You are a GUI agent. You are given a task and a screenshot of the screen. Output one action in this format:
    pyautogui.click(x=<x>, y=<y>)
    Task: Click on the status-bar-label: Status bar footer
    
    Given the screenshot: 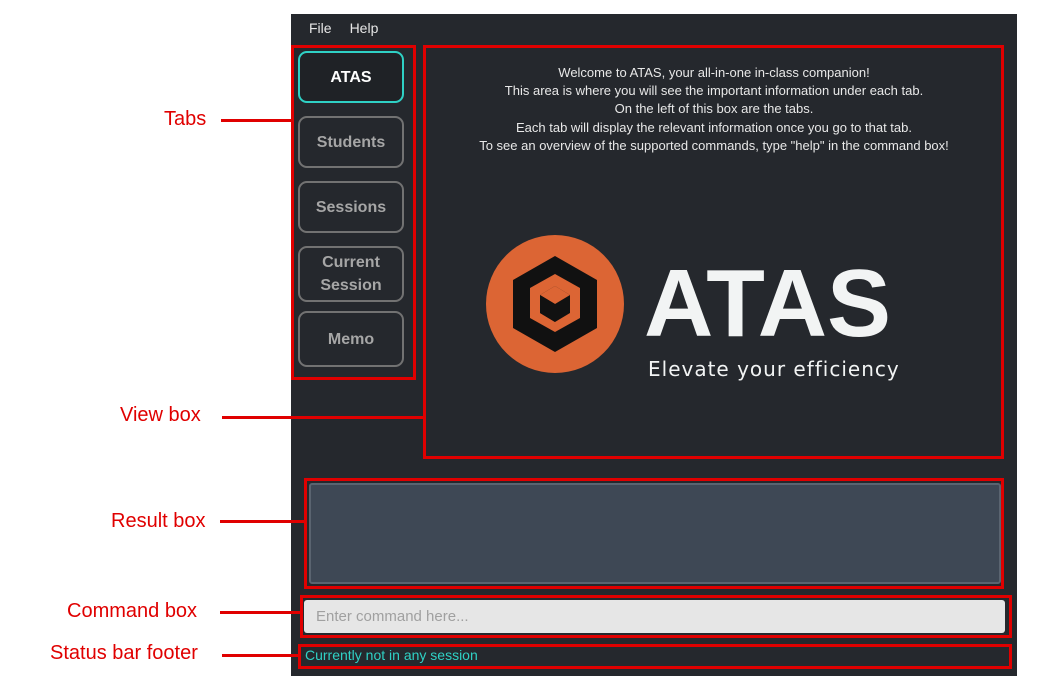 What is the action you would take?
    pyautogui.click(x=124, y=653)
    